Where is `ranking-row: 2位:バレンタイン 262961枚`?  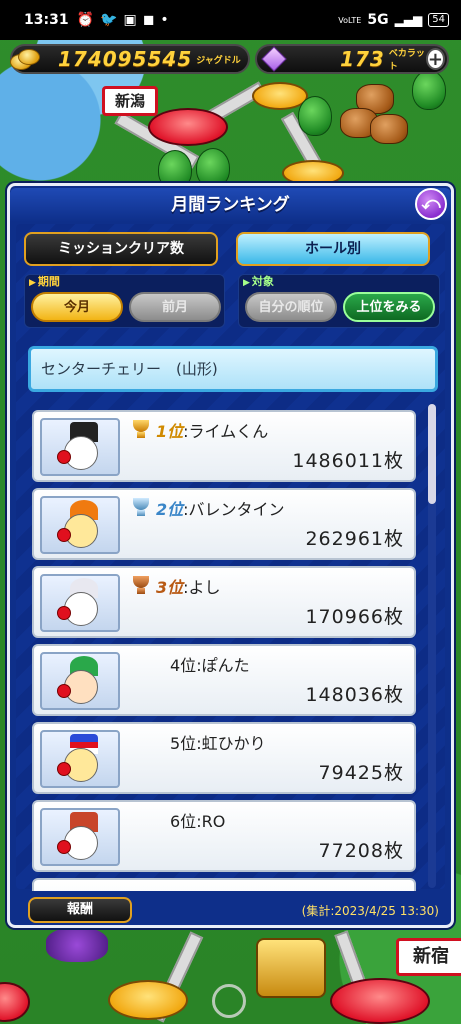 ranking-row: 2位:バレンタイン 262961枚 is located at coordinates (224, 524).